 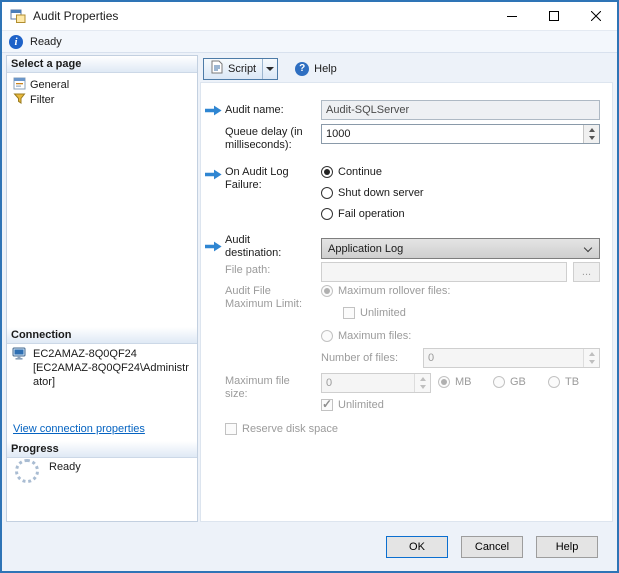 What do you see at coordinates (309, 16) in the screenshot?
I see `titlebar: Audit Properties` at bounding box center [309, 16].